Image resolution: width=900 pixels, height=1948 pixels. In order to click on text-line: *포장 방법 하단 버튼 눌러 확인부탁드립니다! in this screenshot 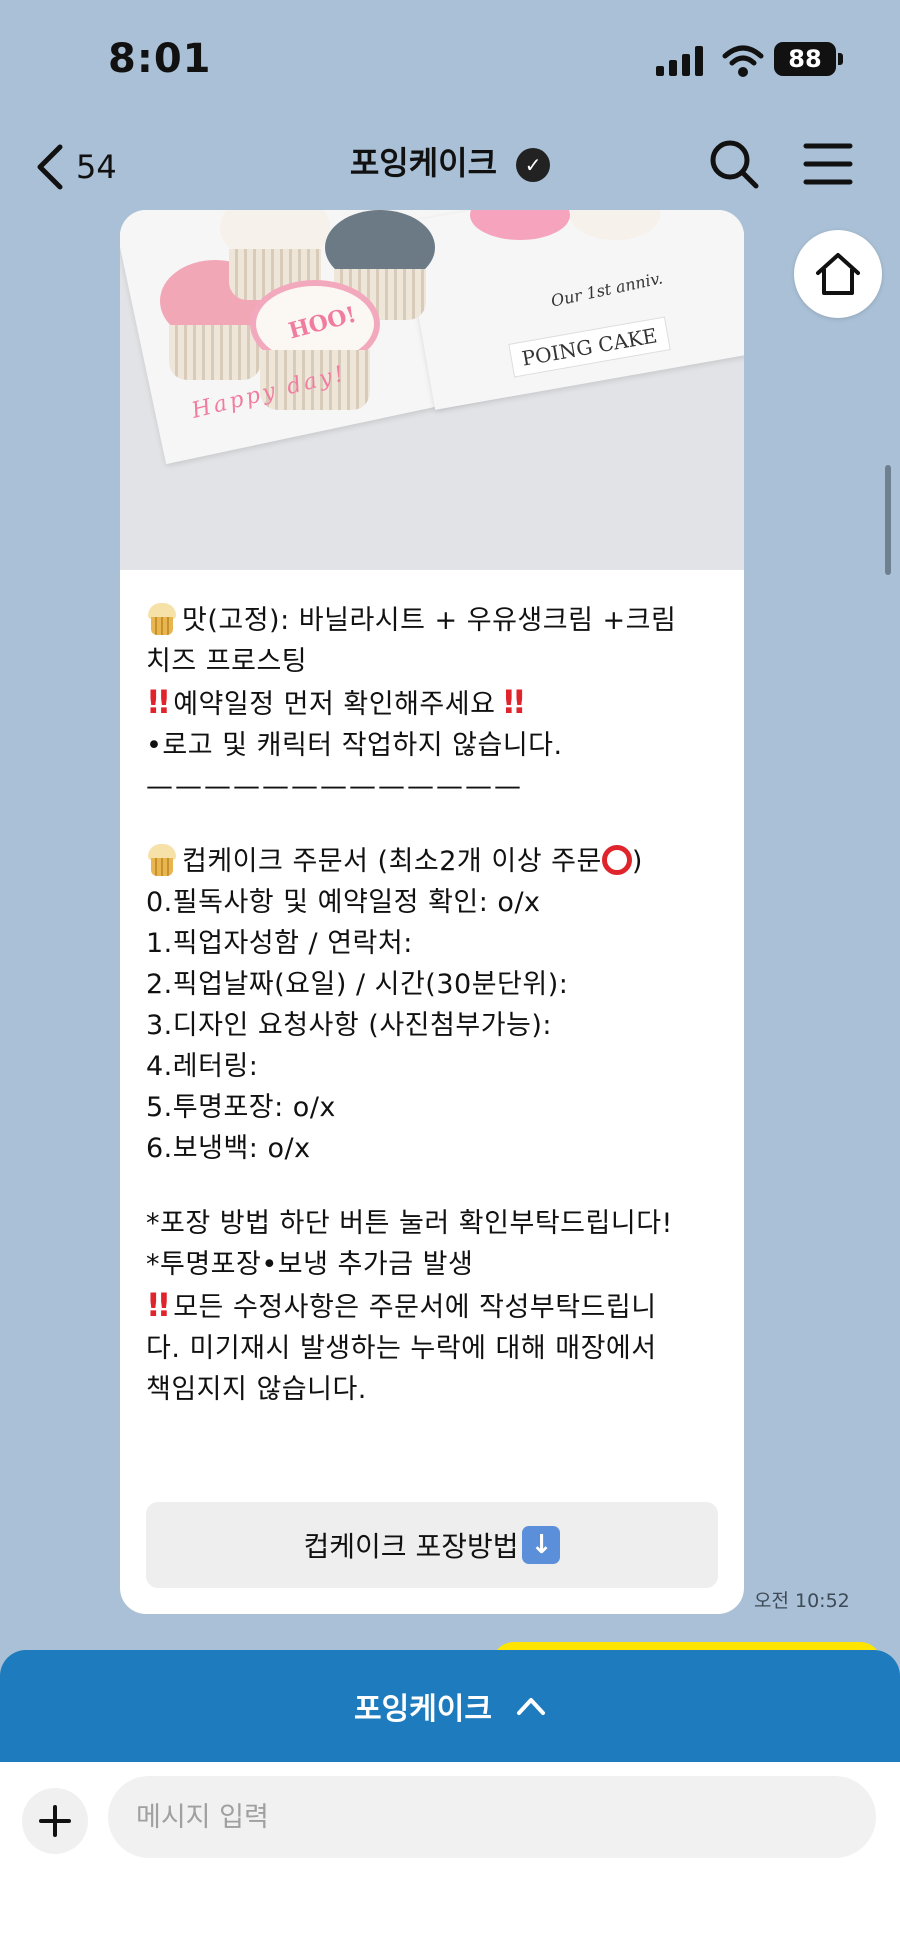, I will do `click(409, 1223)`.